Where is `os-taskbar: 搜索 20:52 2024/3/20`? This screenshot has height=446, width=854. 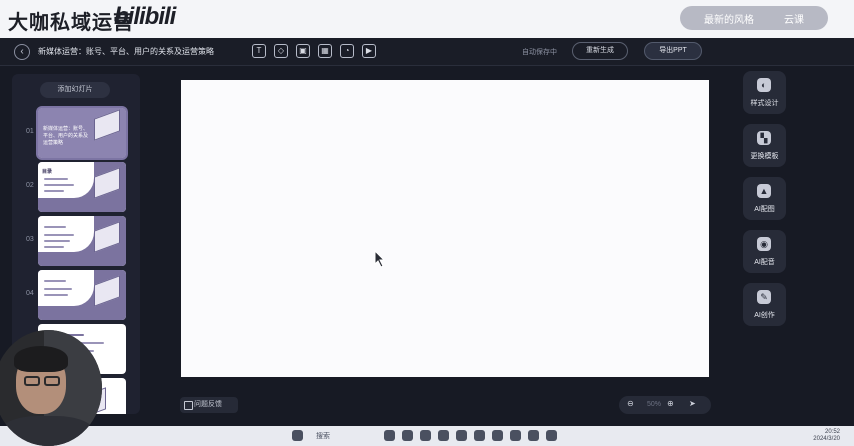 os-taskbar: 搜索 20:52 2024/3/20 is located at coordinates (427, 436).